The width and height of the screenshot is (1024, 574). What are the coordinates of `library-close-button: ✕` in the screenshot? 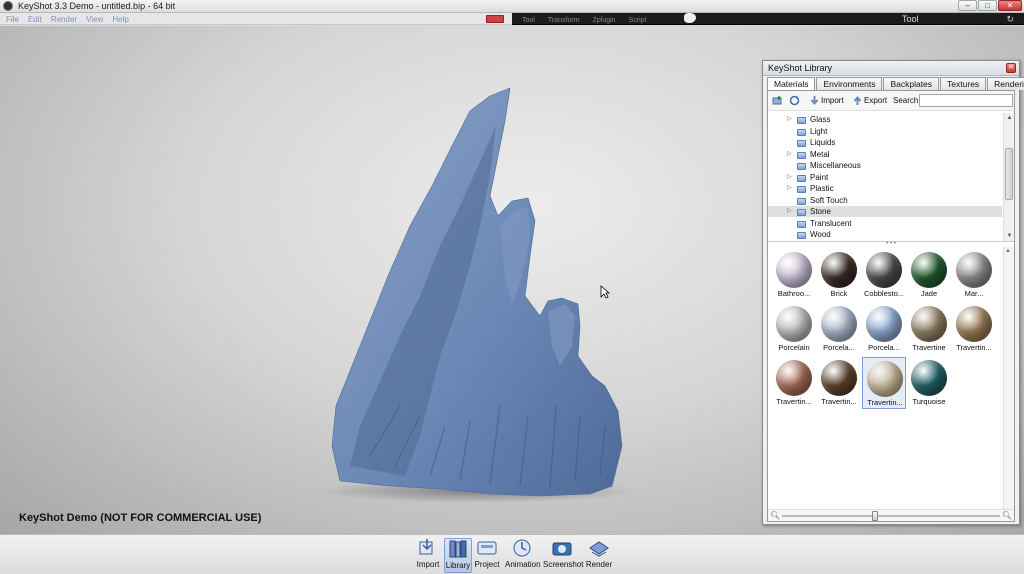 It's located at (1011, 68).